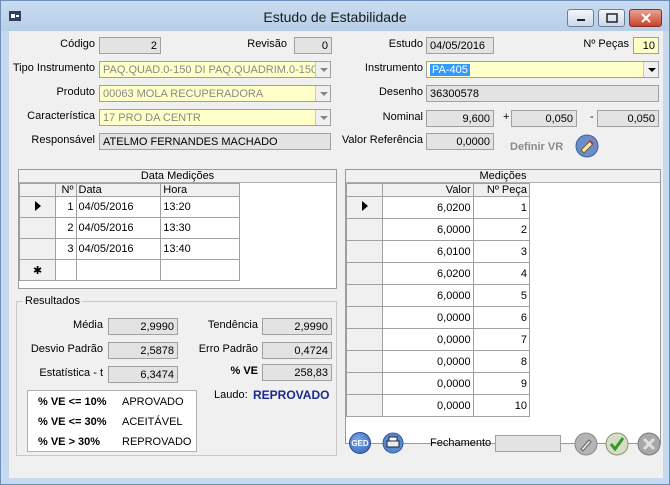 The width and height of the screenshot is (670, 485). I want to click on title-bar: Estudo de Estabilidade, so click(335, 16).